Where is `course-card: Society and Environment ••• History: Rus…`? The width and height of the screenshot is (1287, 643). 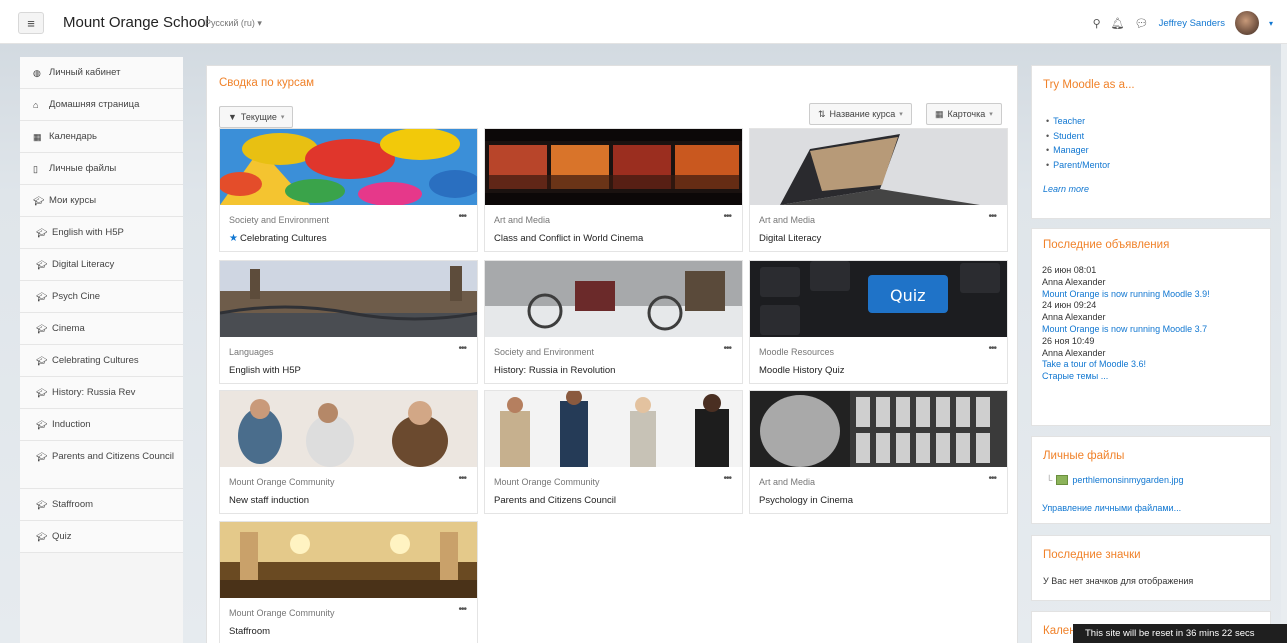 course-card: Society and Environment ••• History: Rus… is located at coordinates (613, 322).